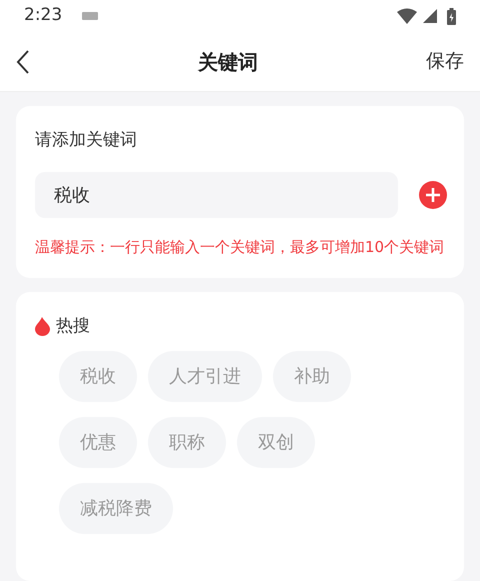 Image resolution: width=480 pixels, height=581 pixels. Describe the element at coordinates (90, 16) in the screenshot. I see `keyboard-icon` at that location.